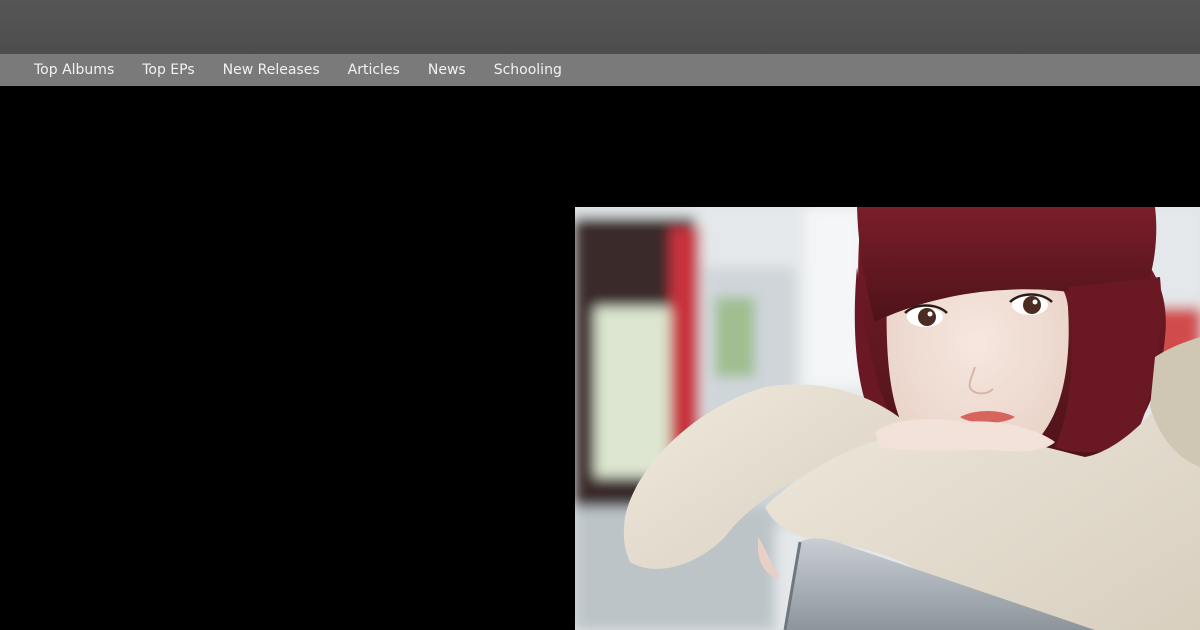  Describe the element at coordinates (74, 70) in the screenshot. I see `nav-item-top-albums: Top Albums` at that location.